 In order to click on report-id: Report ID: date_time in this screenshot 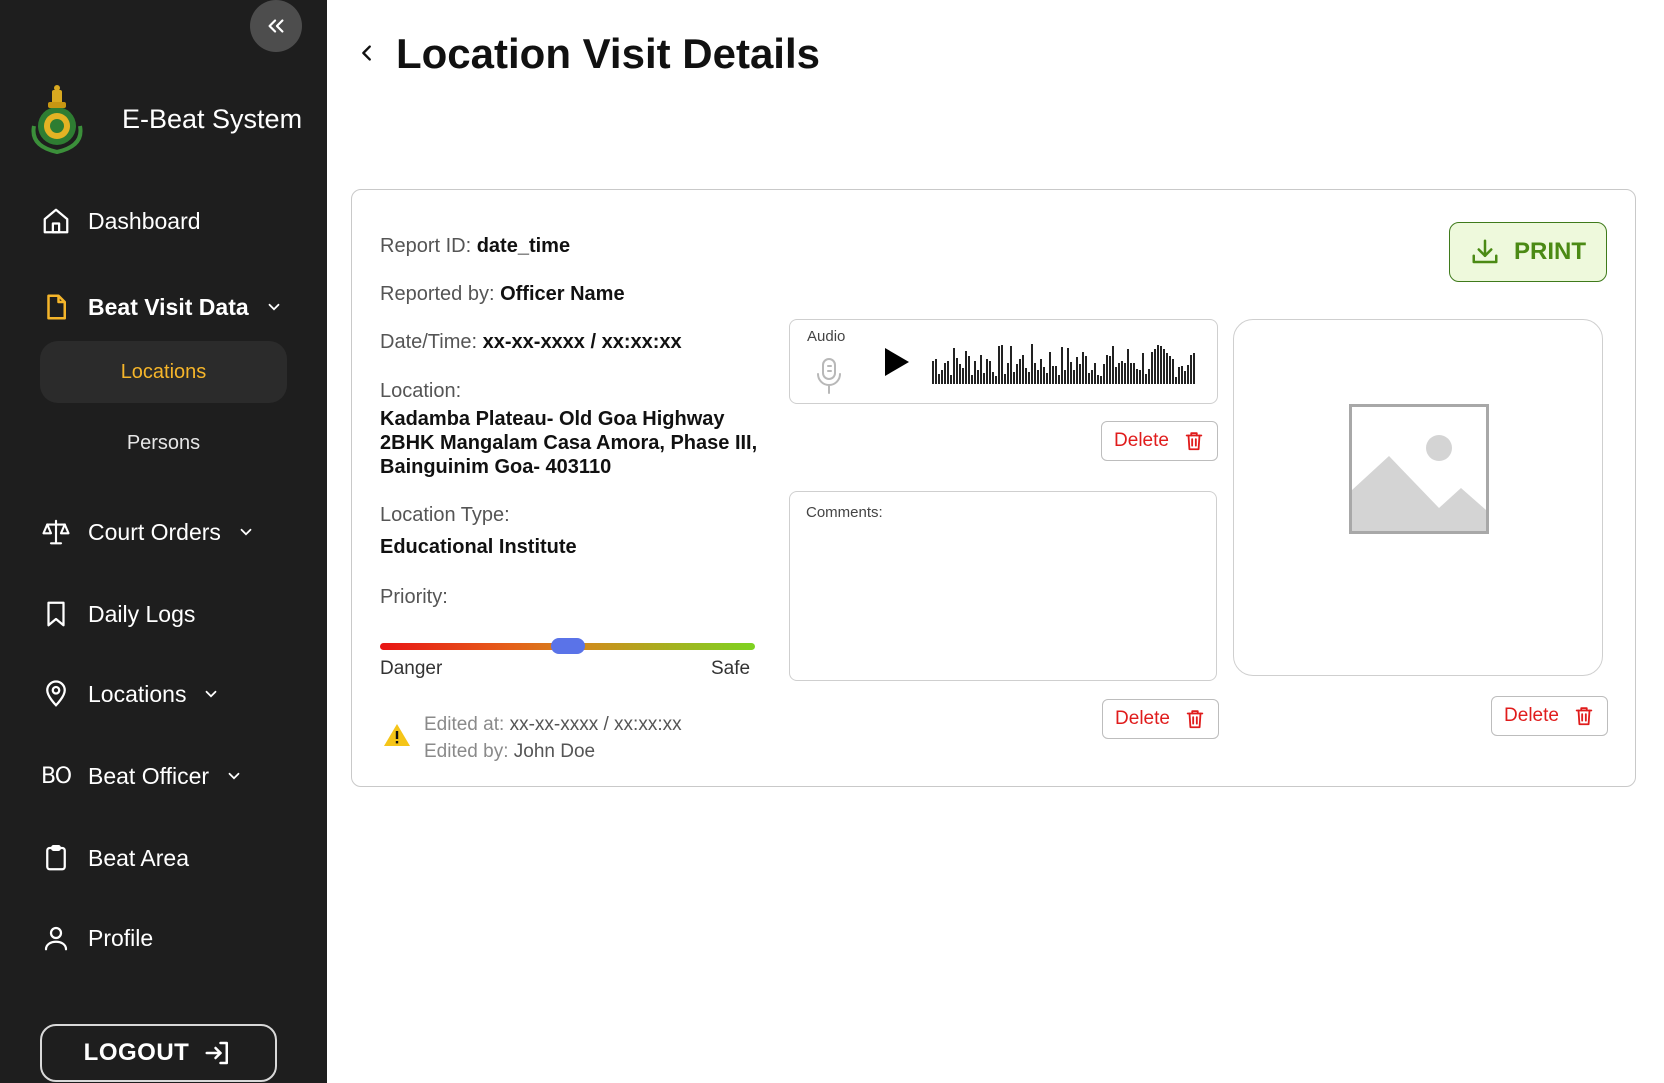, I will do `click(475, 246)`.